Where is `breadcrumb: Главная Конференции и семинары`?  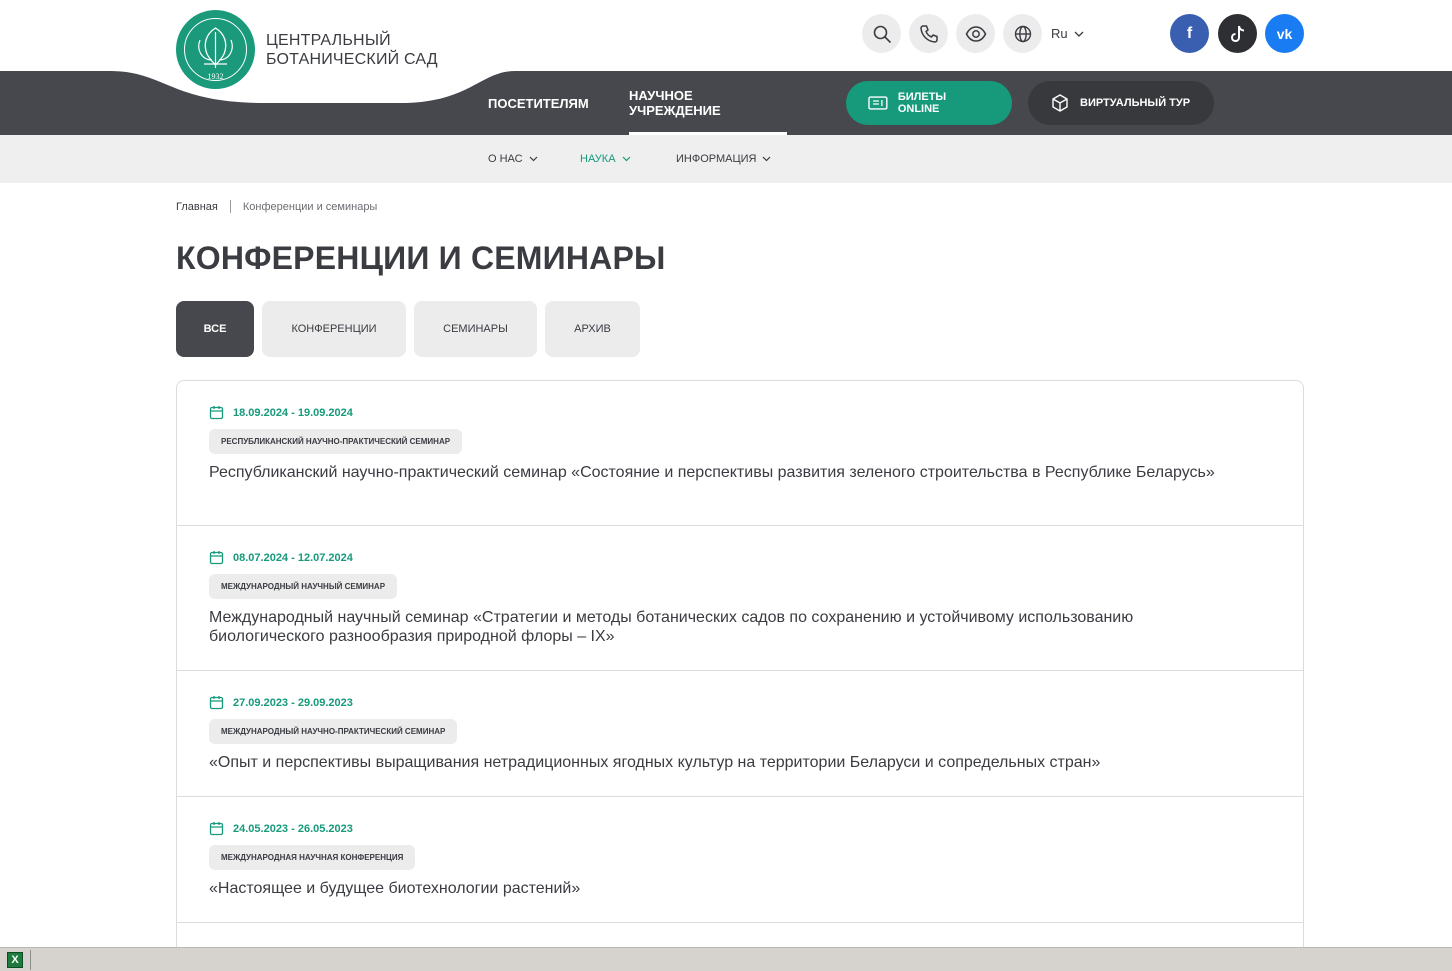
breadcrumb: Главная Конференции и семинары is located at coordinates (276, 206).